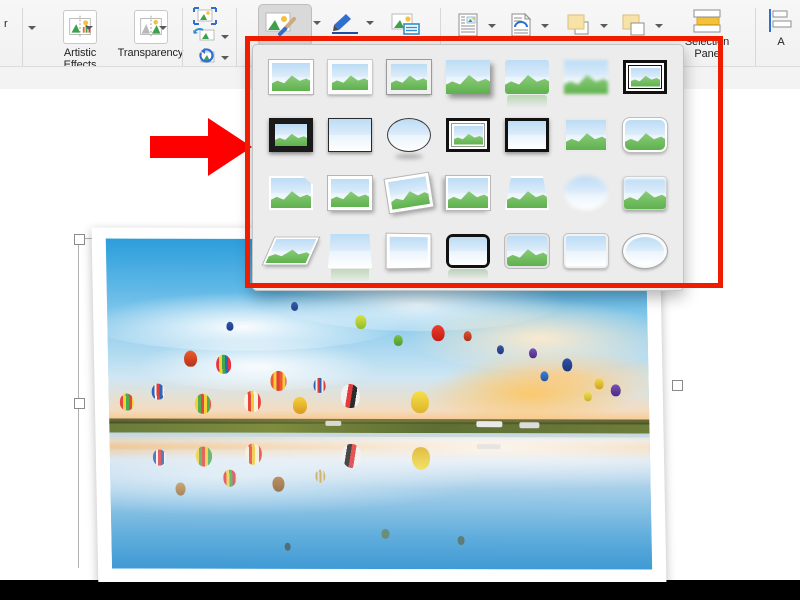  I want to click on ribbon-button-artistic-effects-label-line1: Artistic, so click(80, 53).